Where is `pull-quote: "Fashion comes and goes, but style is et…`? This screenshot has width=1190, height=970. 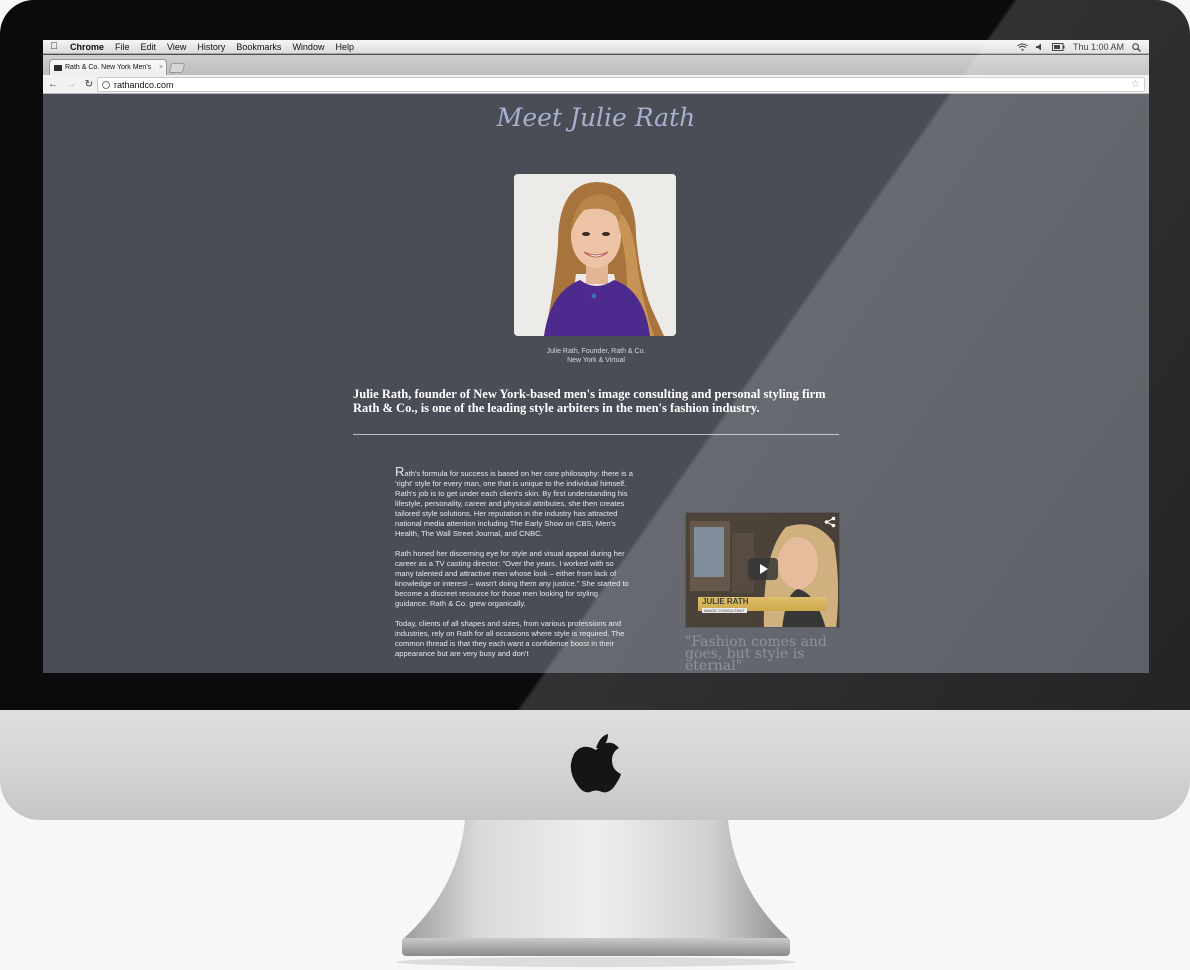
pull-quote: "Fashion comes and goes, but style is et… is located at coordinates (756, 653).